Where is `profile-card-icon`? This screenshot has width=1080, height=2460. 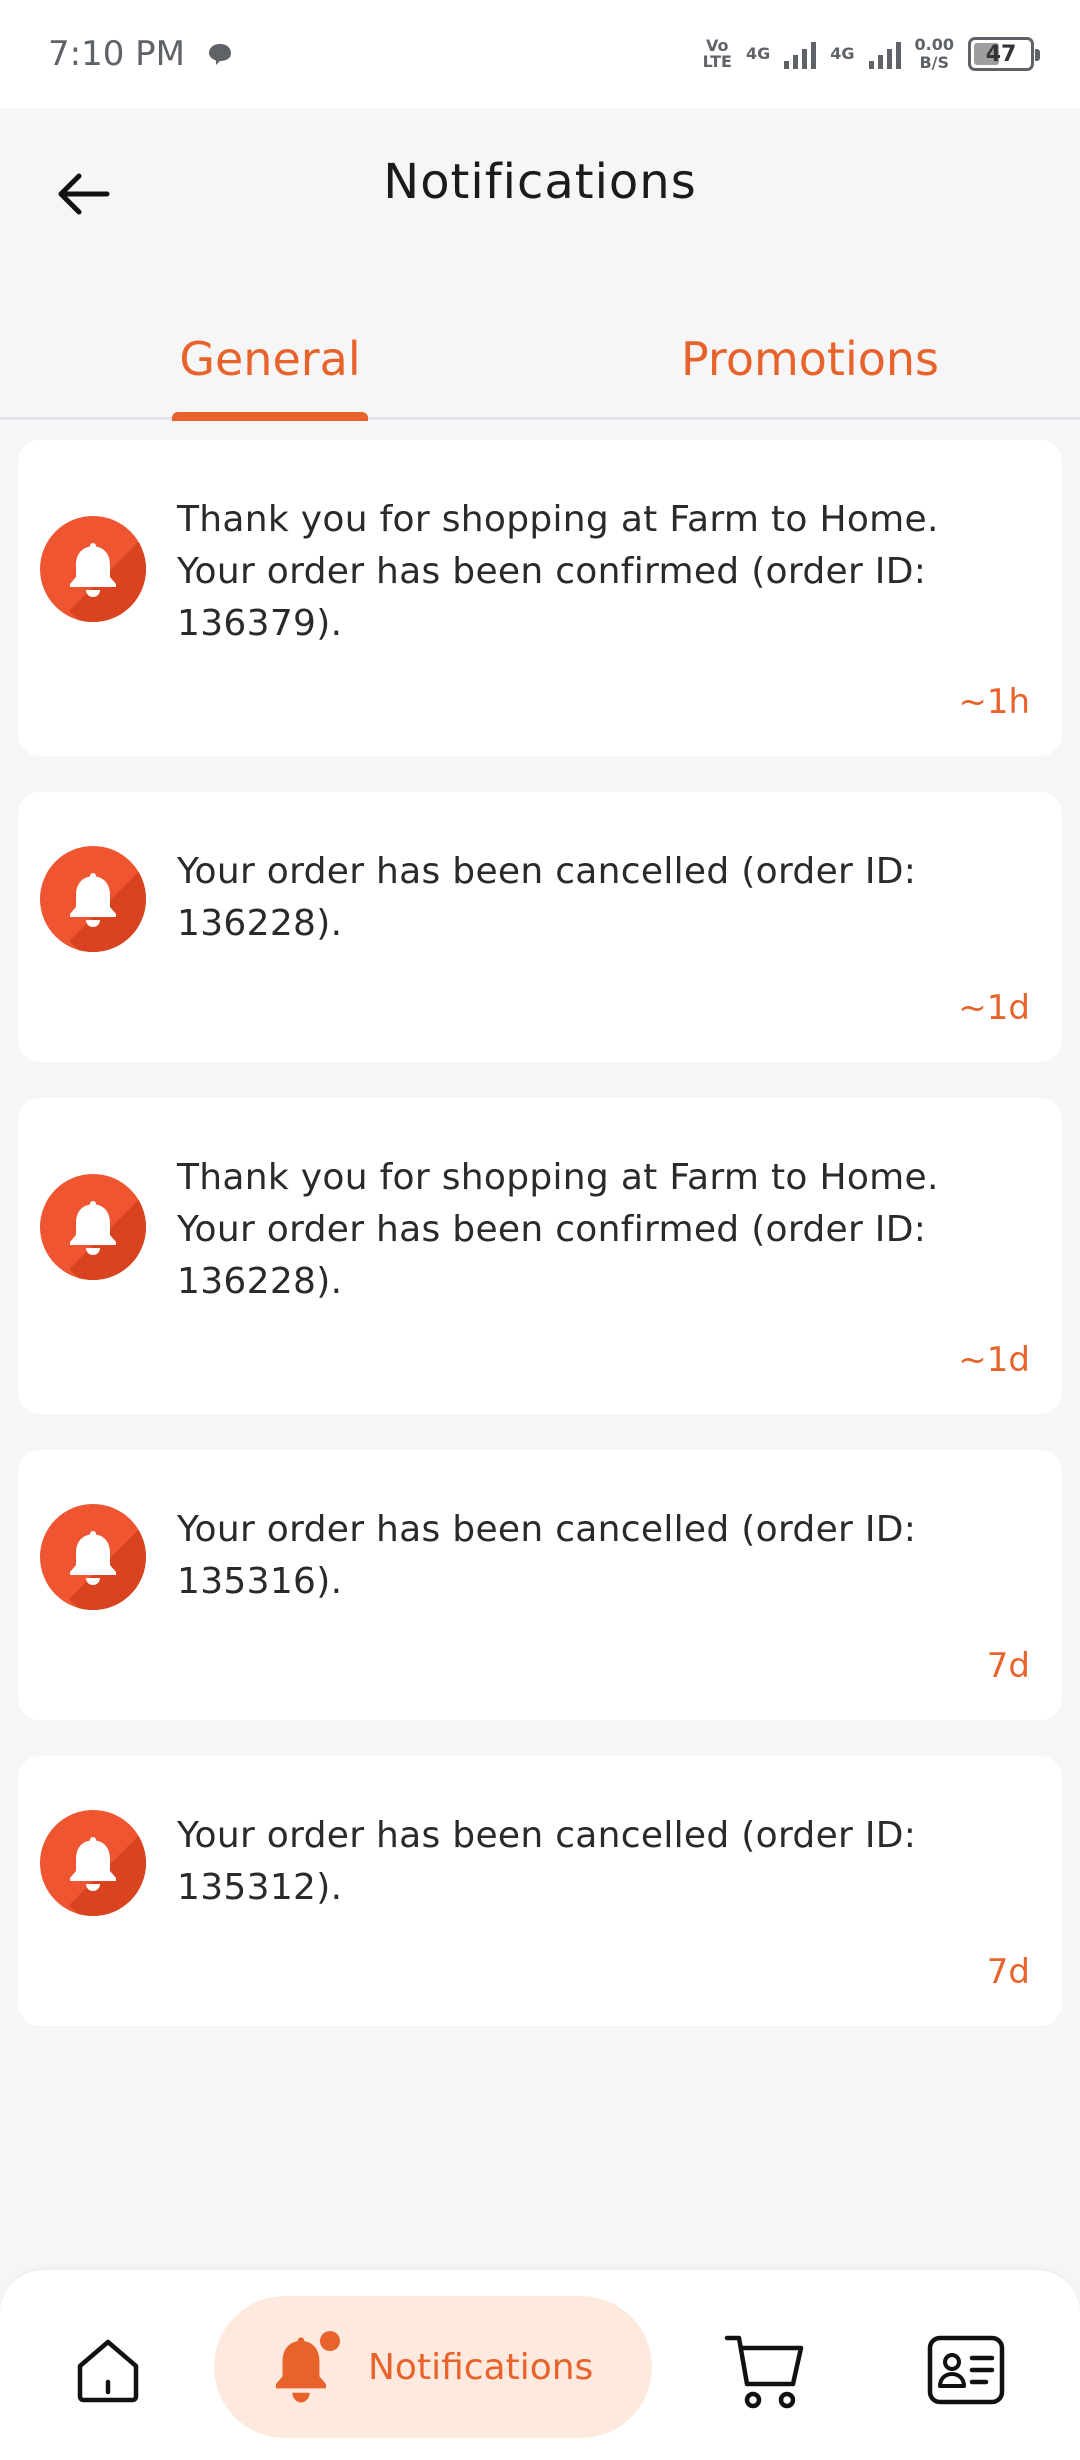
profile-card-icon is located at coordinates (966, 2370).